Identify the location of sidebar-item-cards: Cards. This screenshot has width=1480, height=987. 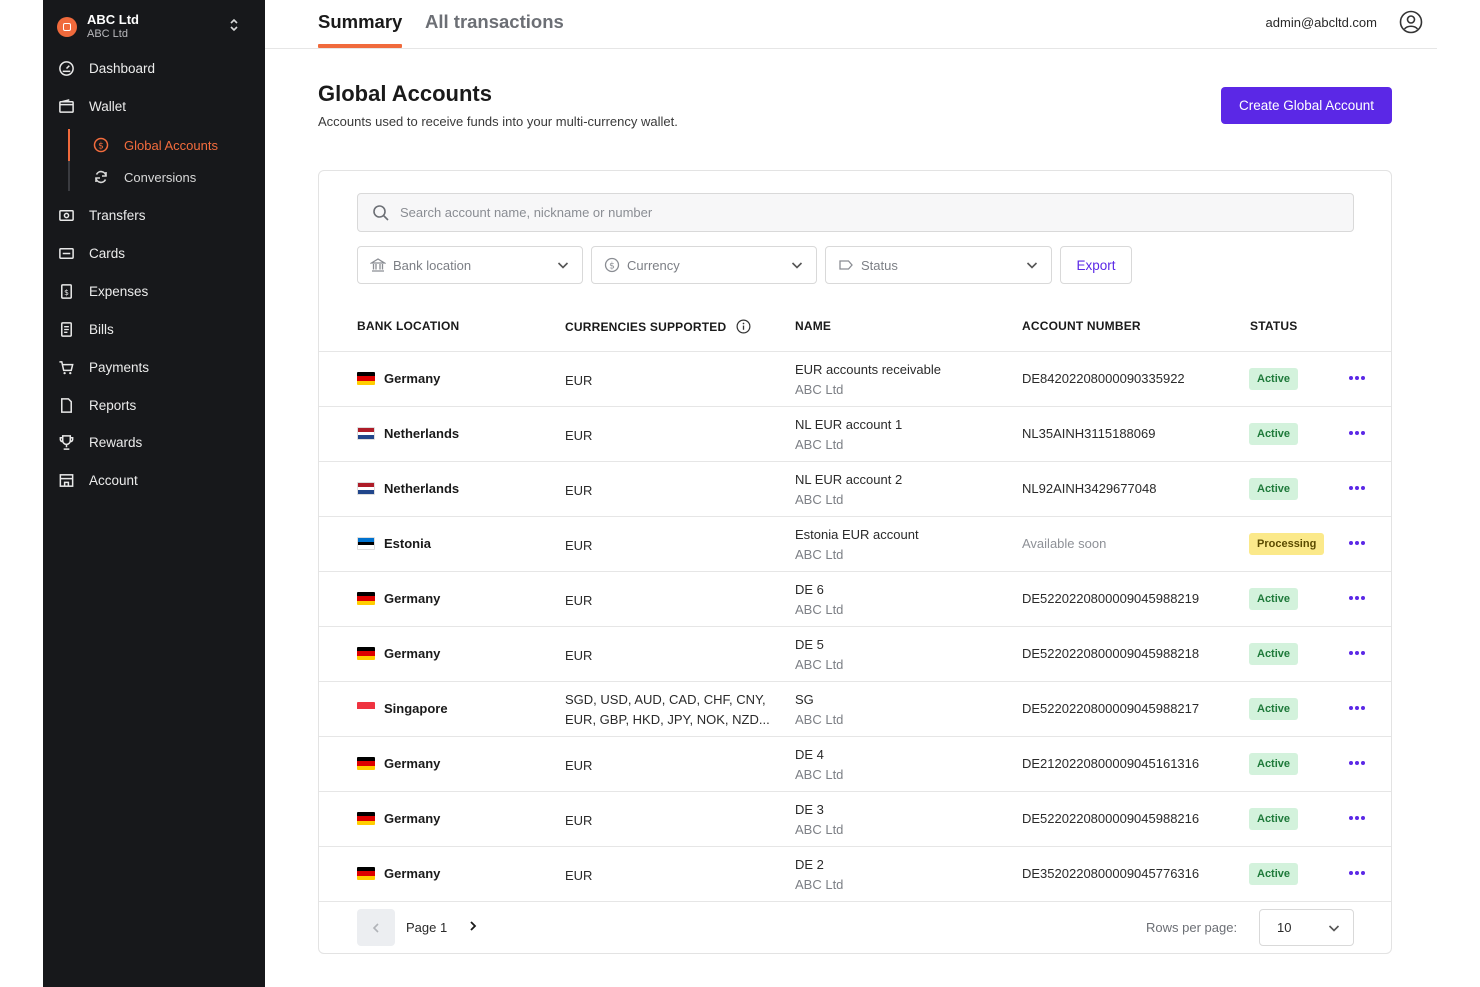
(154, 253).